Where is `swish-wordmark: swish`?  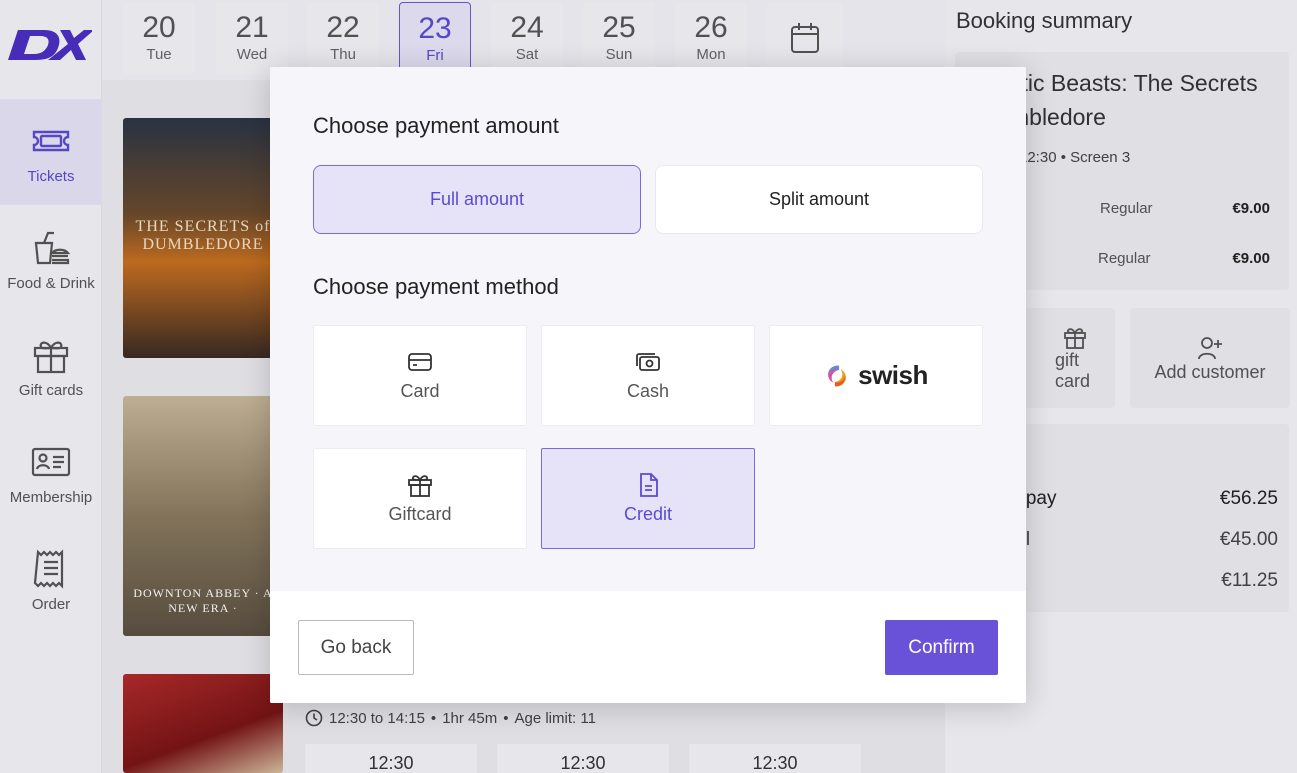 swish-wordmark: swish is located at coordinates (893, 375).